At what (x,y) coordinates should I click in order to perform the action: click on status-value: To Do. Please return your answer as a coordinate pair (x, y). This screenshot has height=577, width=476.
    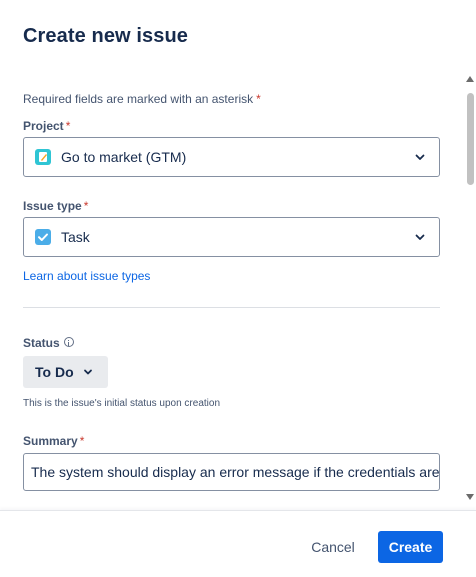
    Looking at the image, I should click on (54, 372).